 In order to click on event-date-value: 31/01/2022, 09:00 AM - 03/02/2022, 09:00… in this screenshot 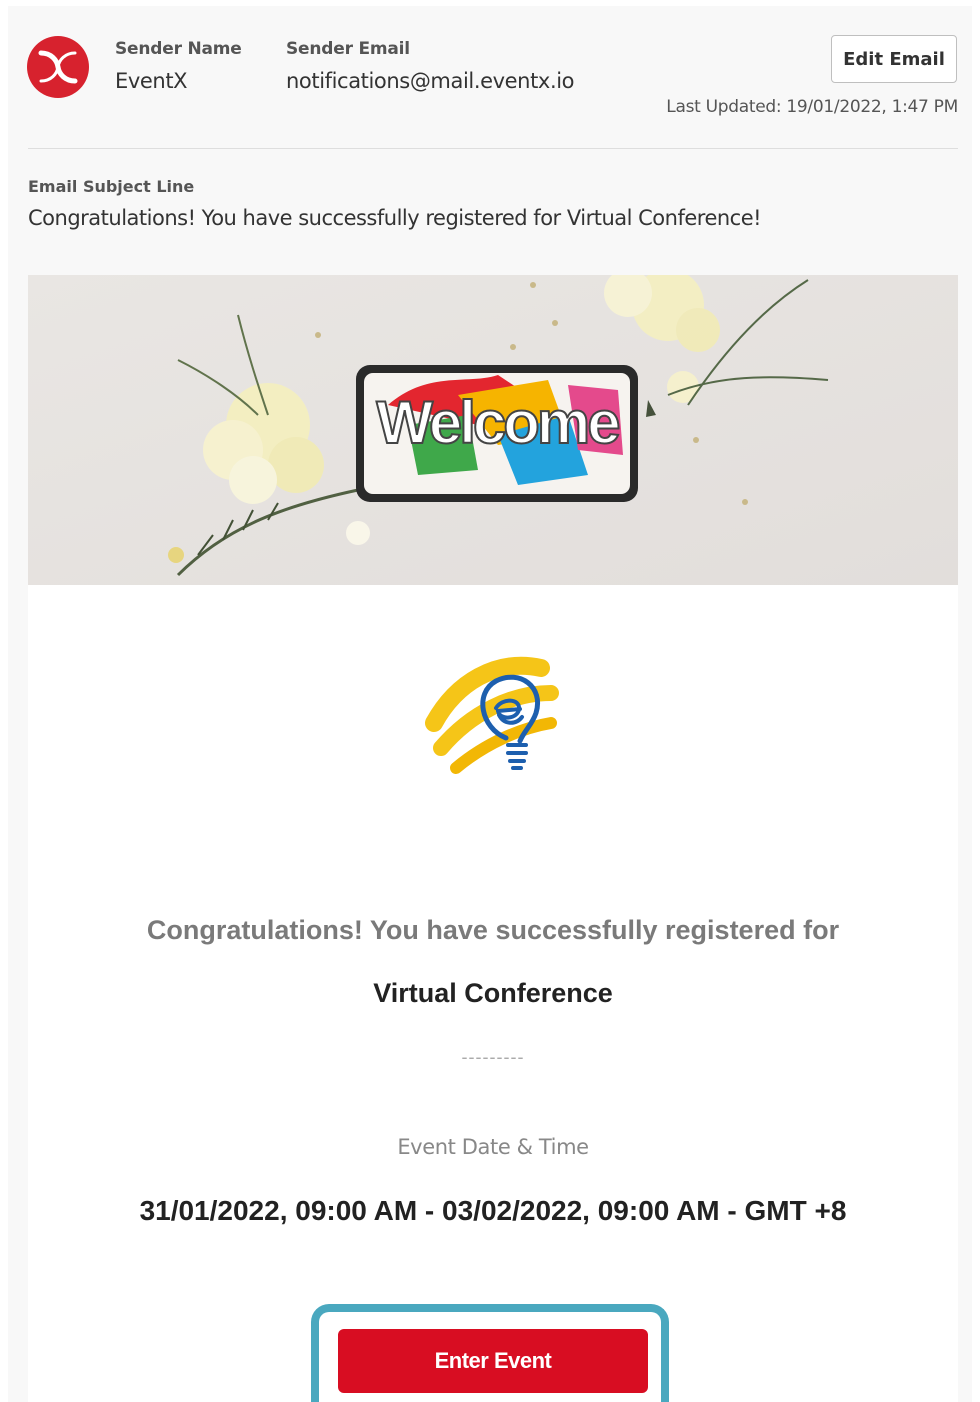, I will do `click(493, 1210)`.